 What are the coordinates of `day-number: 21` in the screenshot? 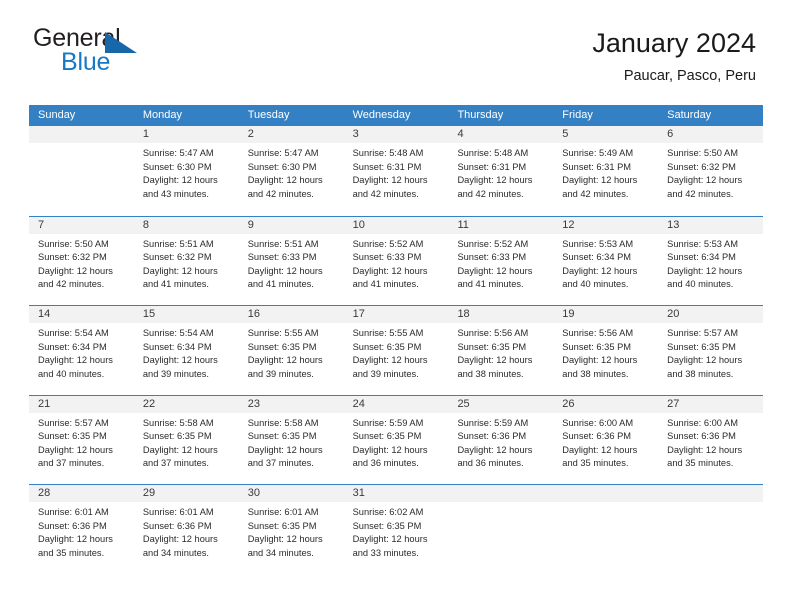 It's located at (81, 404).